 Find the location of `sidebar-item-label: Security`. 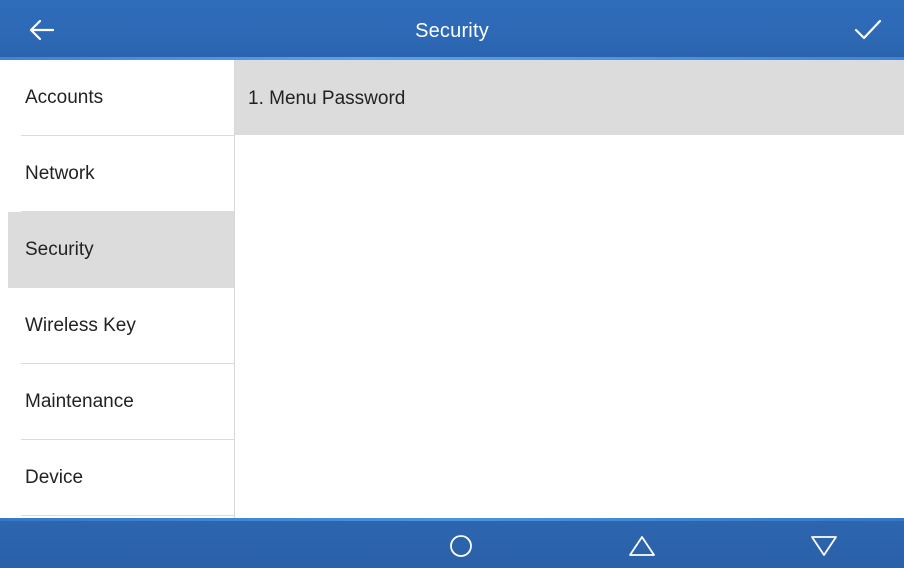

sidebar-item-label: Security is located at coordinates (59, 249).